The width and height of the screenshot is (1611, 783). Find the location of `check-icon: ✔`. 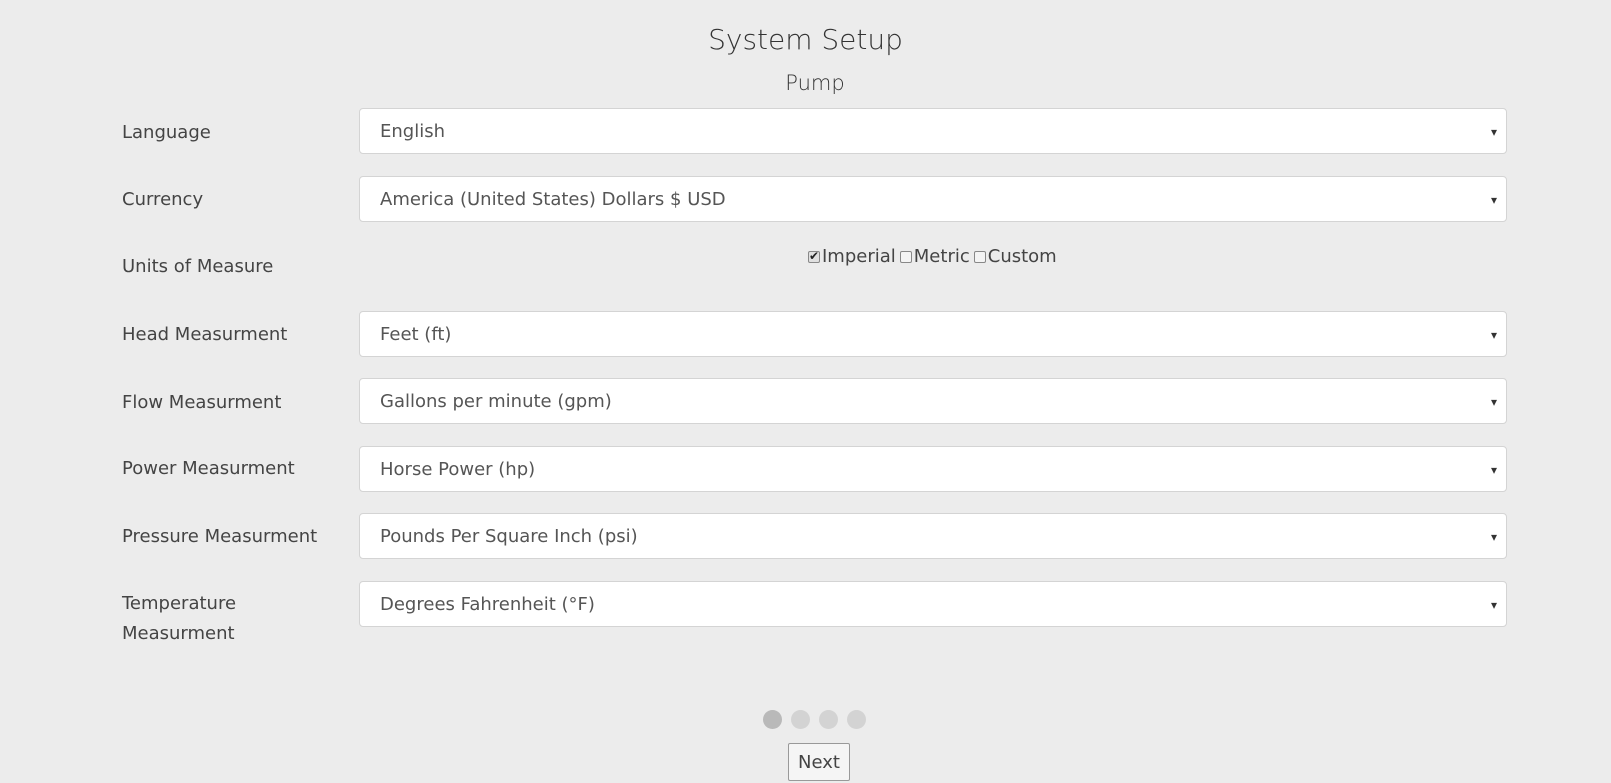

check-icon: ✔ is located at coordinates (814, 255).